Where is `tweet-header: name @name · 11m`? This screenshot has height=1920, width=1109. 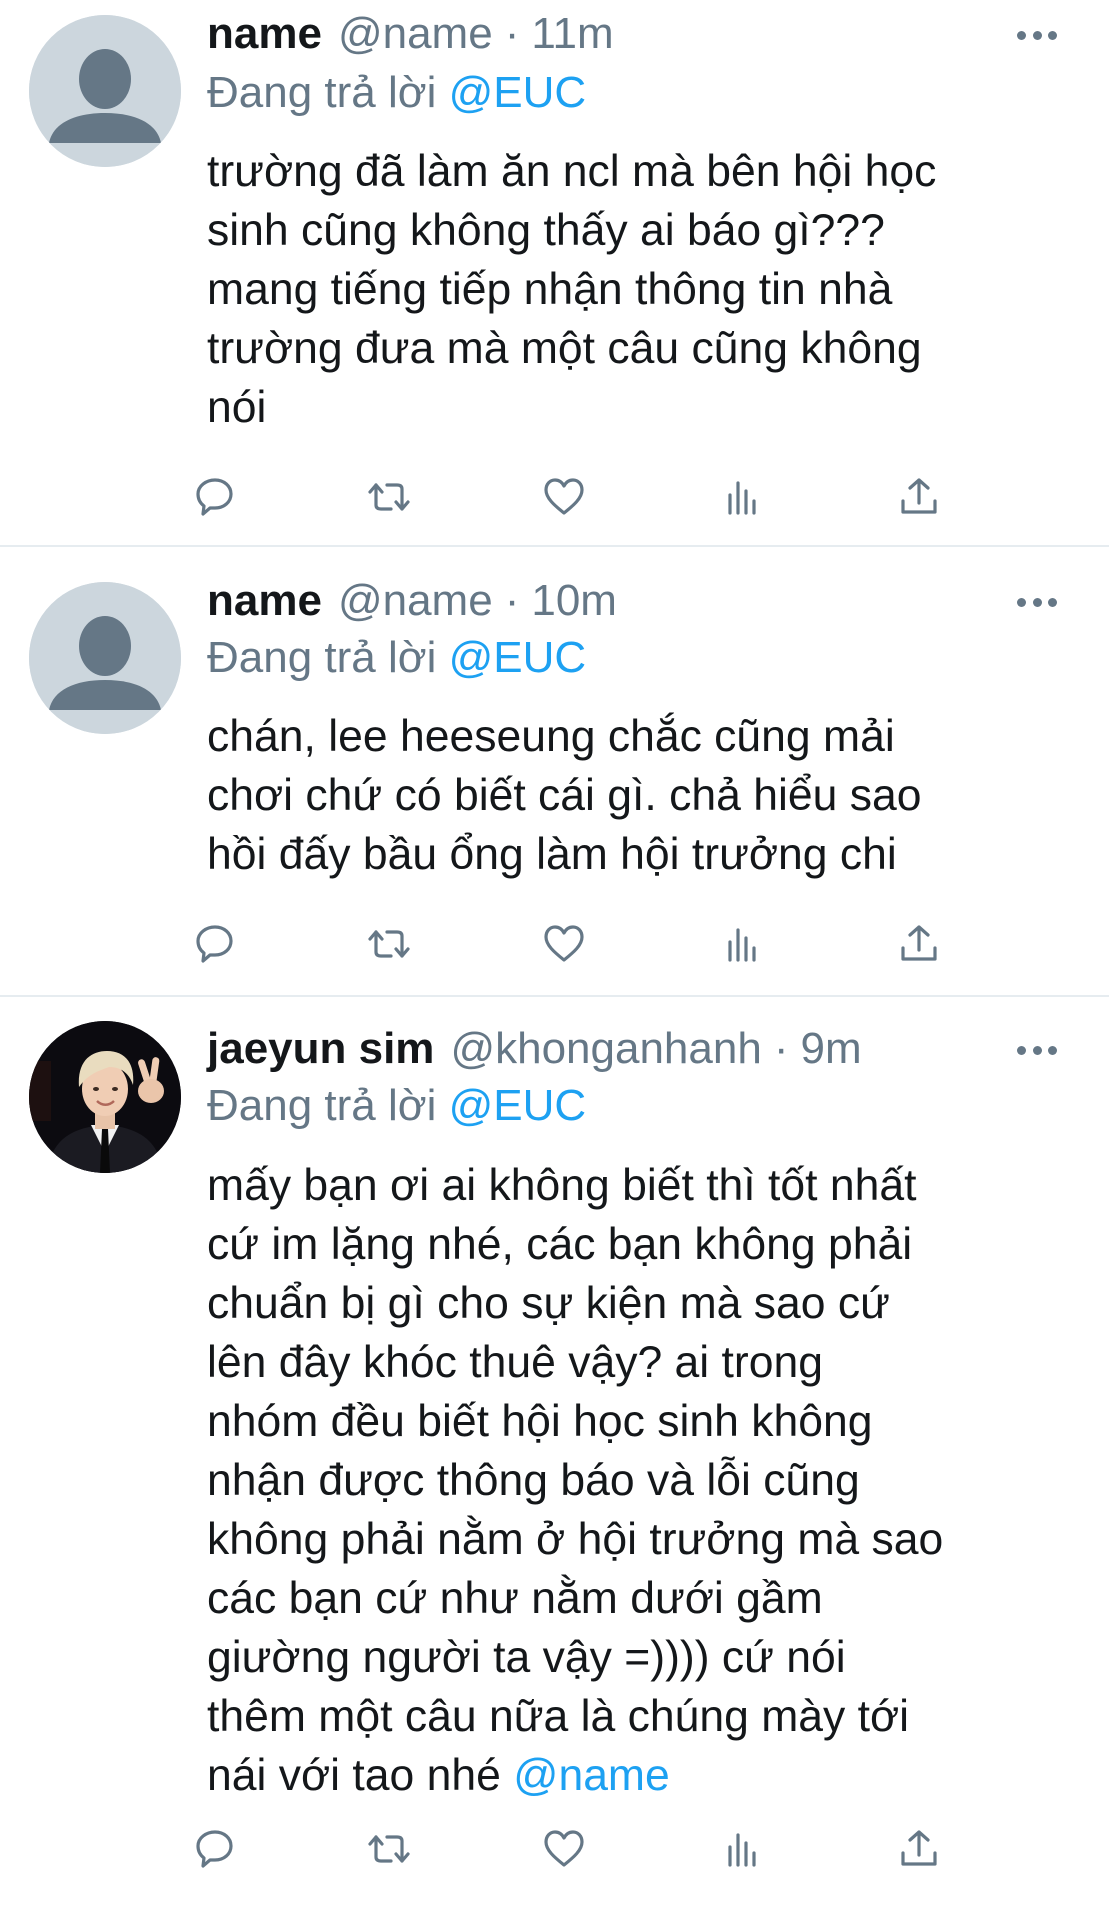 tweet-header: name @name · 11m is located at coordinates (410, 34).